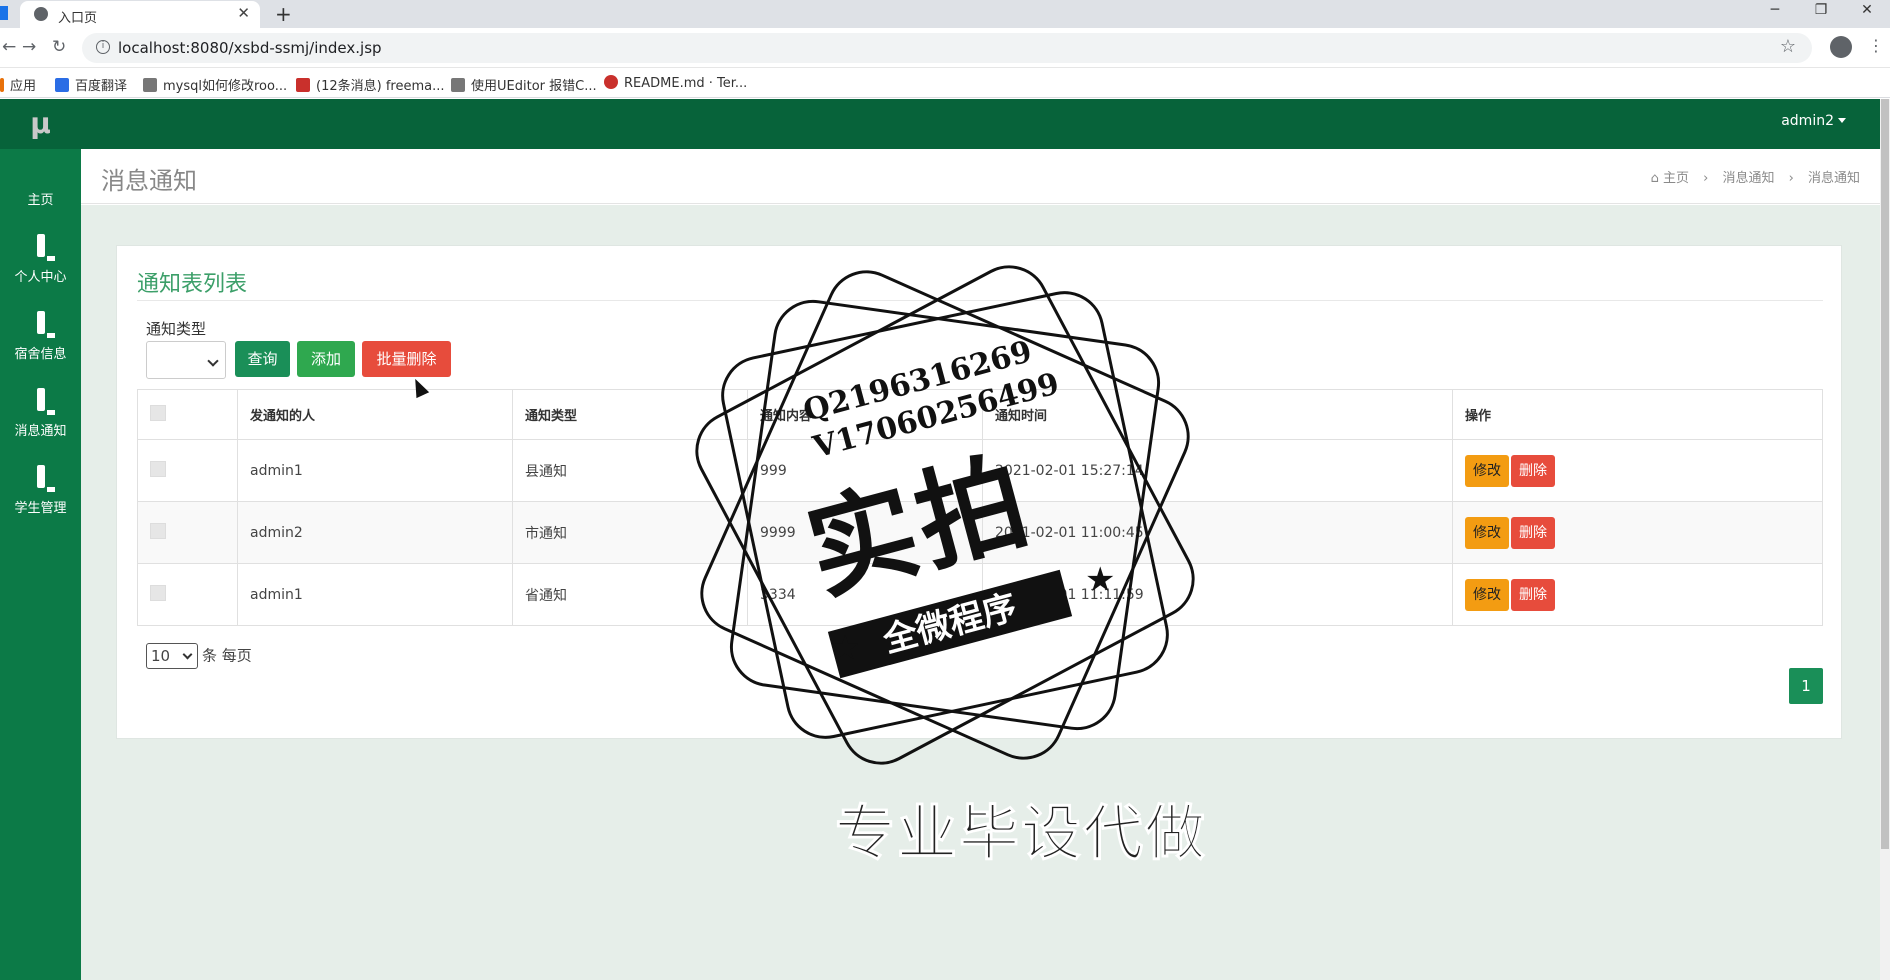 The height and width of the screenshot is (980, 1890). What do you see at coordinates (41, 172) in the screenshot?
I see `dashboard-icon` at bounding box center [41, 172].